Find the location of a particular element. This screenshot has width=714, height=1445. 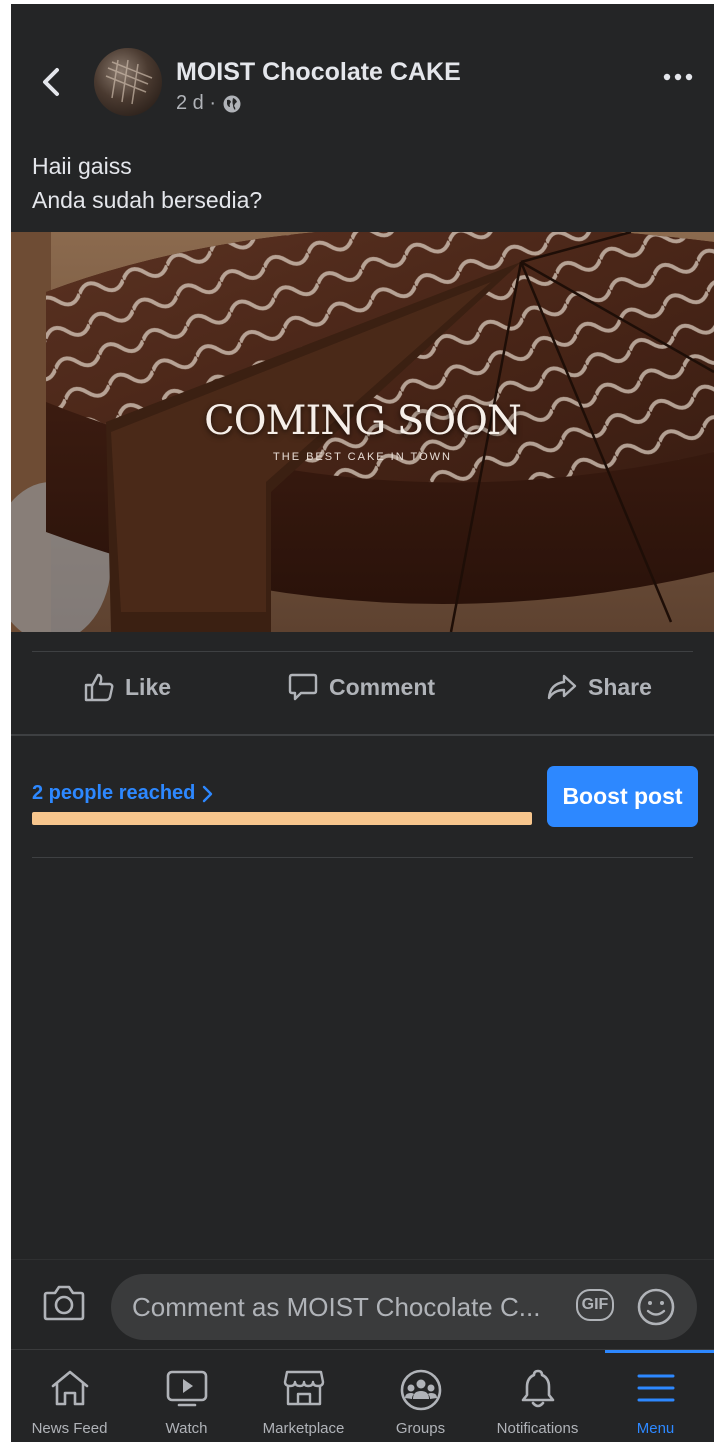

emoji-icon is located at coordinates (656, 1307).